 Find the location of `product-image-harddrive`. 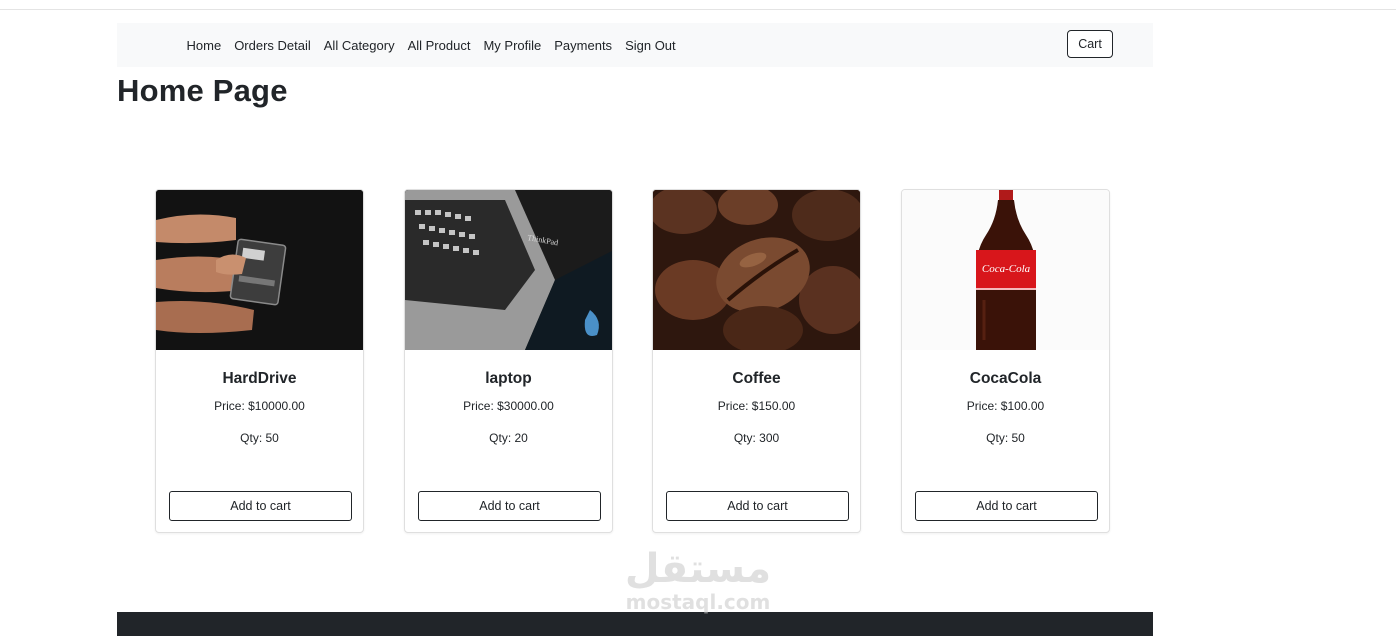

product-image-harddrive is located at coordinates (259, 270).